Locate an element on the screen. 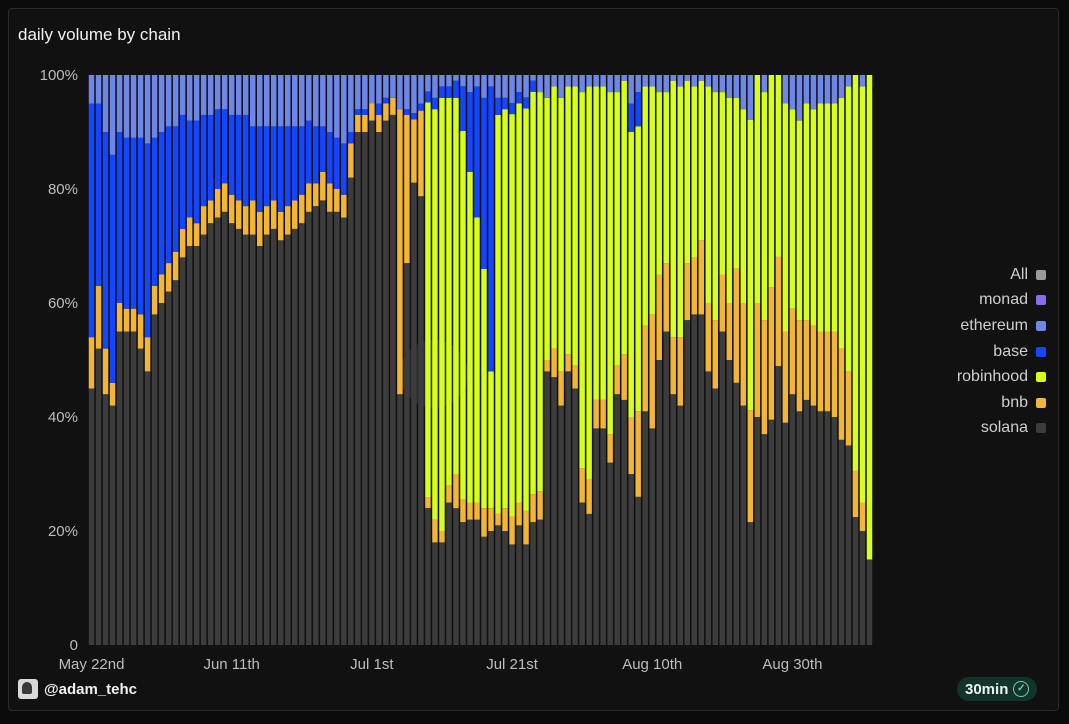 The image size is (1069, 724). avatar is located at coordinates (28, 689).